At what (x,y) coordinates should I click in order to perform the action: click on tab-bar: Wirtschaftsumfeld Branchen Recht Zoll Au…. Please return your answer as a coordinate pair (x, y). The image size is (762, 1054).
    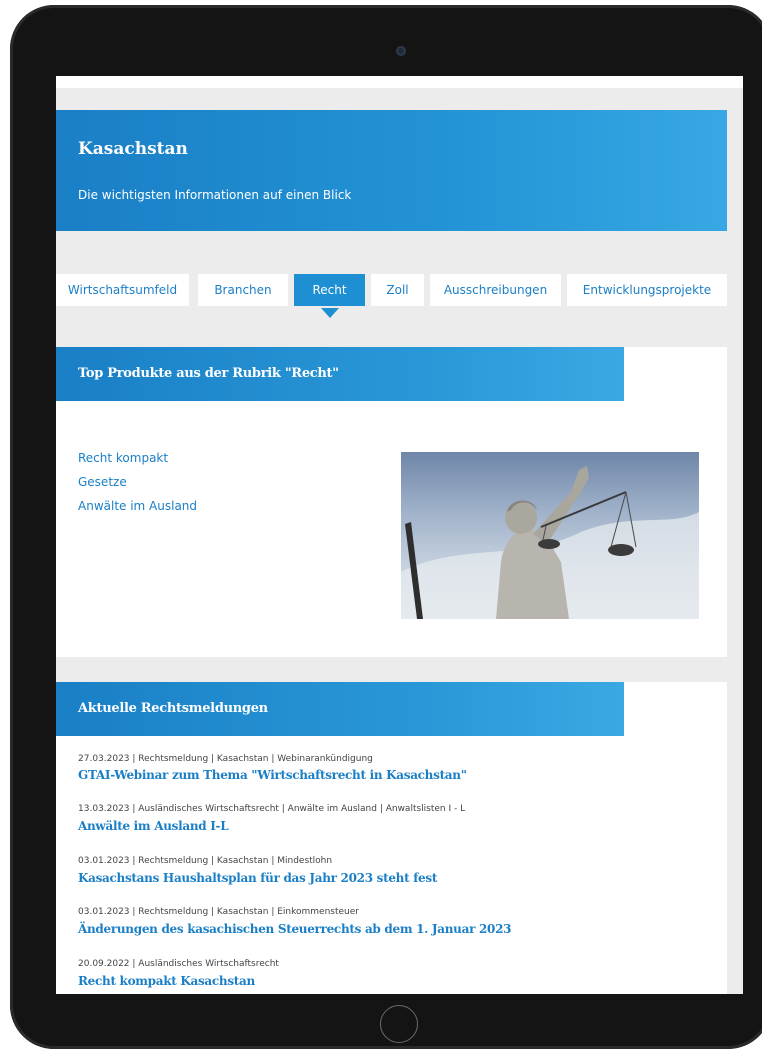
    Looking at the image, I should click on (399, 290).